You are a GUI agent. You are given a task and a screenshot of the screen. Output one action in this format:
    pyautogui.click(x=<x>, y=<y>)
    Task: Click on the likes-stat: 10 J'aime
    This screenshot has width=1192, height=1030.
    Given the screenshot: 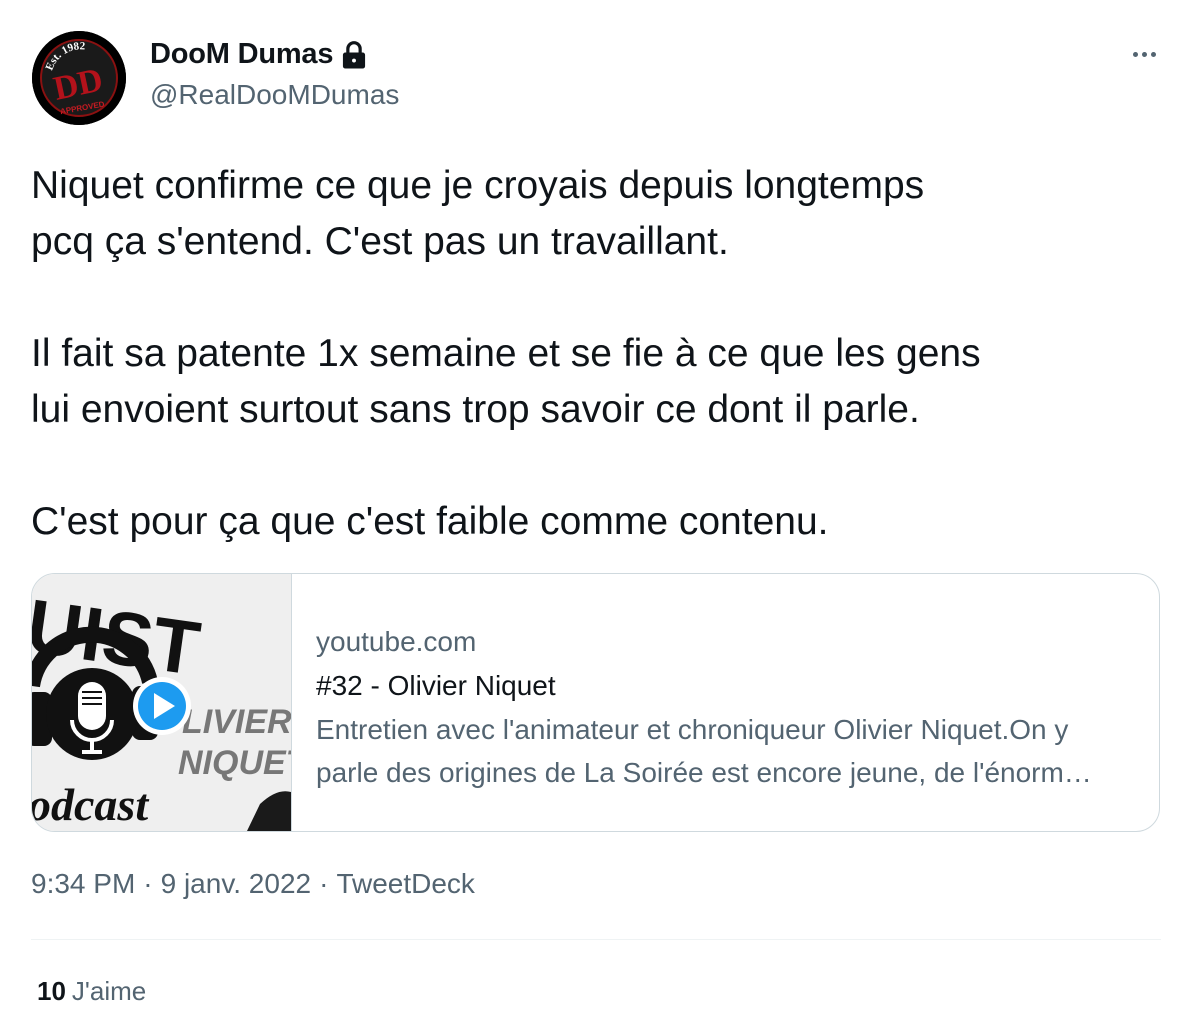 What is the action you would take?
    pyautogui.click(x=91, y=991)
    